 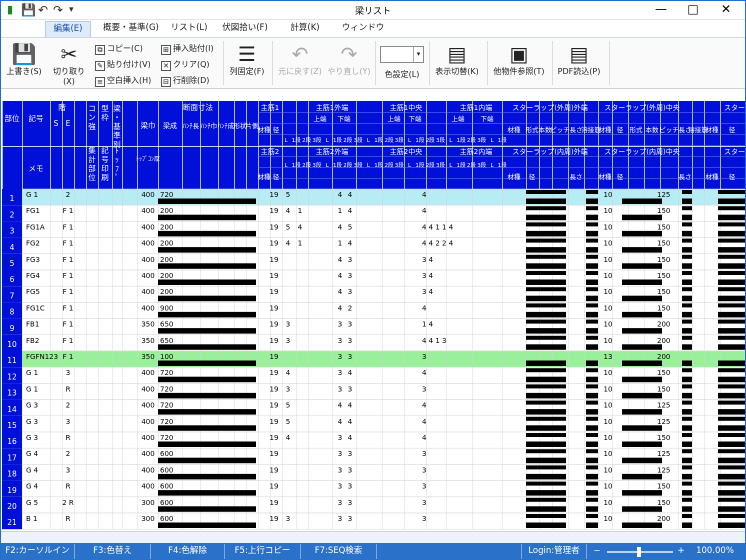 What do you see at coordinates (189, 29) in the screenshot?
I see `tab-list: リスト(L)` at bounding box center [189, 29].